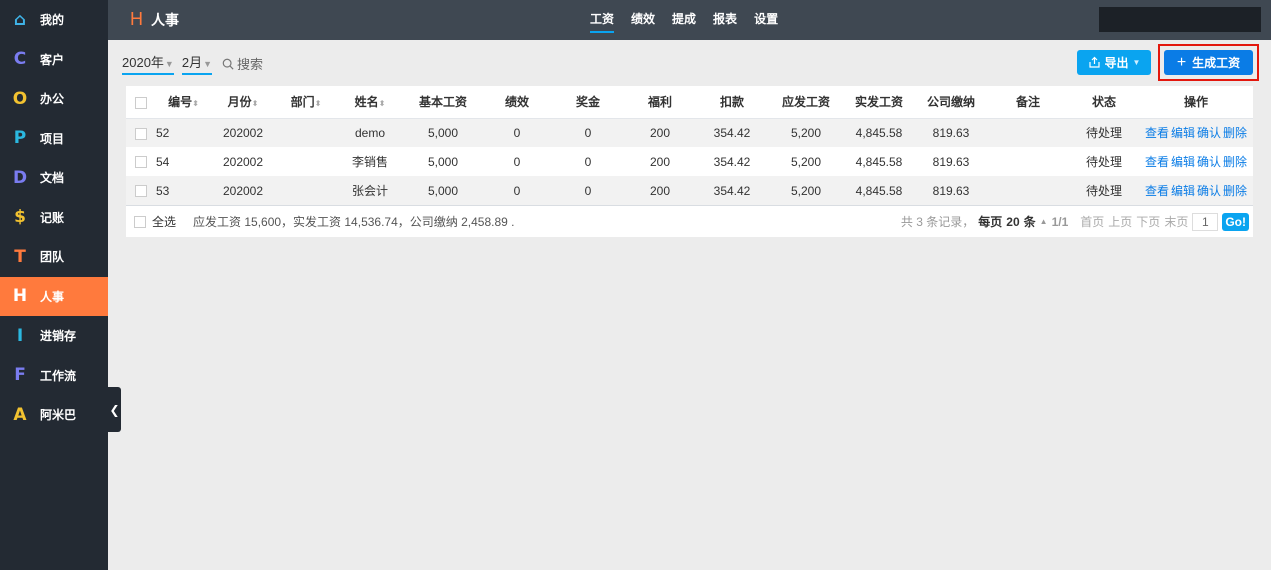 This screenshot has width=1271, height=570. I want to click on collapse-sidebar-button: ❮, so click(114, 409).